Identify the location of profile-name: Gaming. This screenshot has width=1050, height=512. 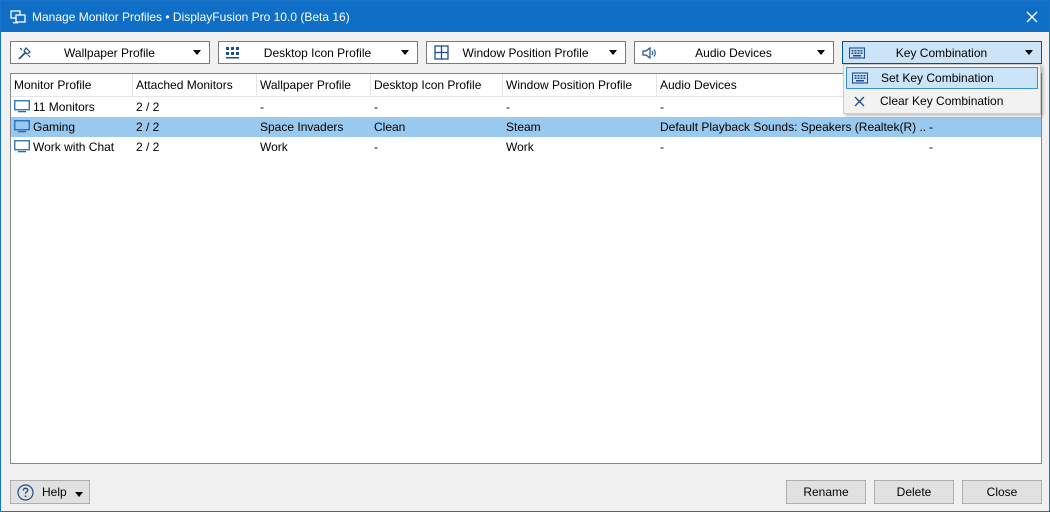
(54, 127).